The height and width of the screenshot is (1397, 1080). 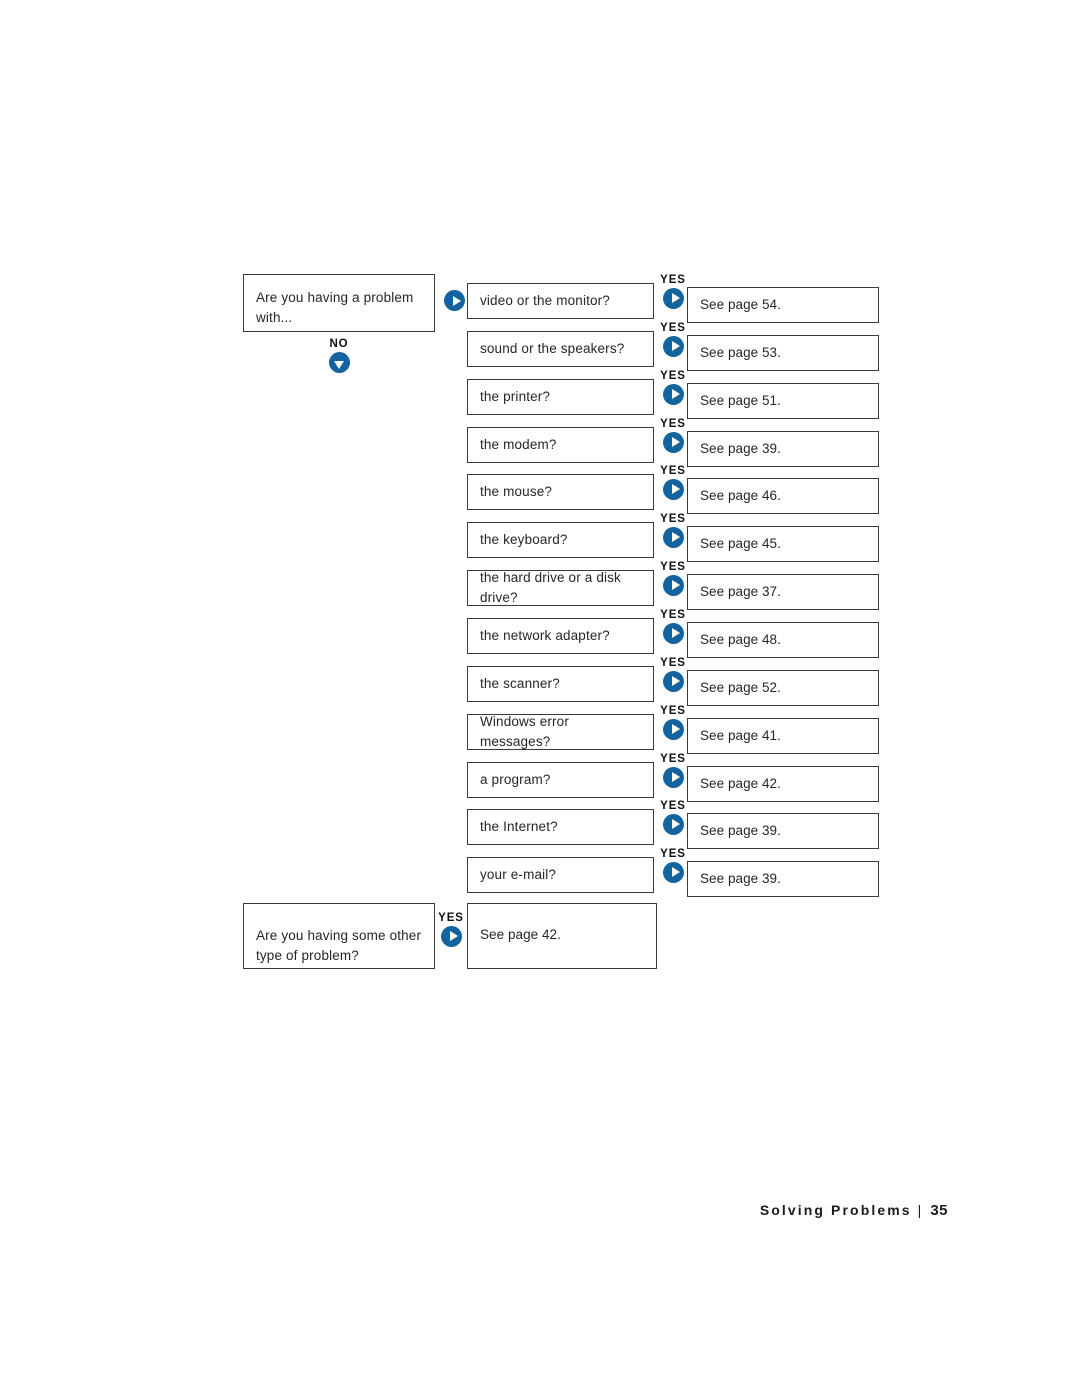 I want to click on answer-label: See page 51., so click(x=740, y=401).